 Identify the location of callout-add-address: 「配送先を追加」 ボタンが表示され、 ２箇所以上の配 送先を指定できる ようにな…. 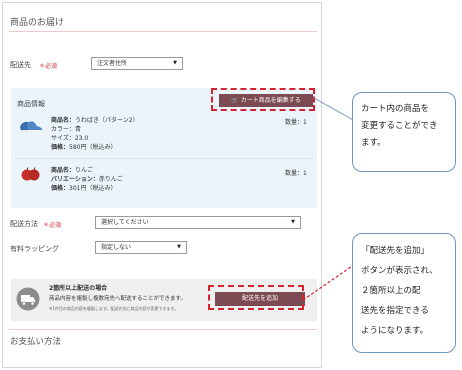
(404, 293).